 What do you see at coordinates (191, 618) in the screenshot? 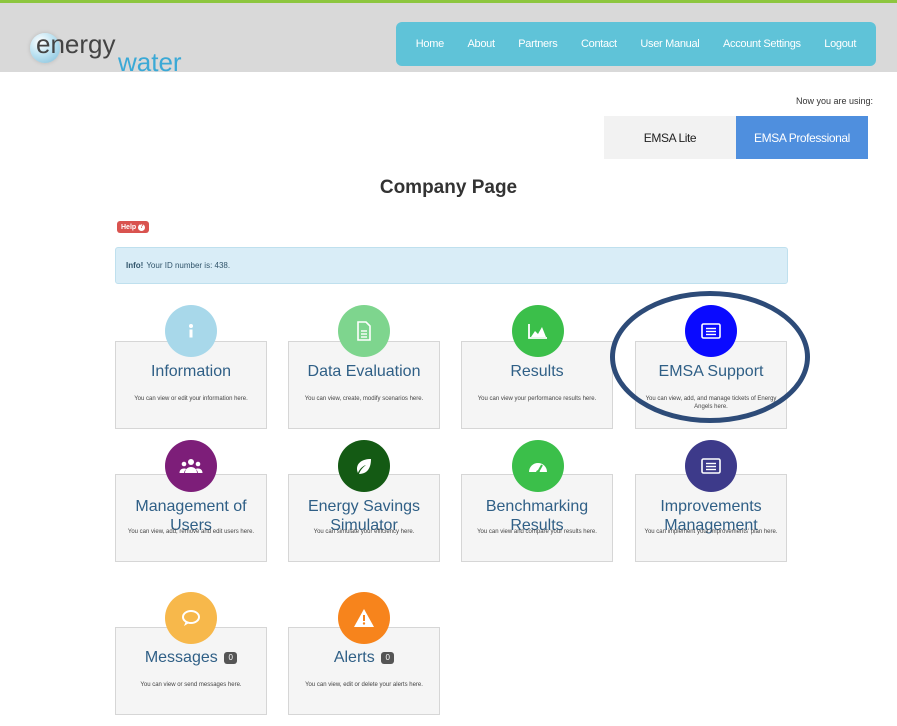
I see `chat-icon` at bounding box center [191, 618].